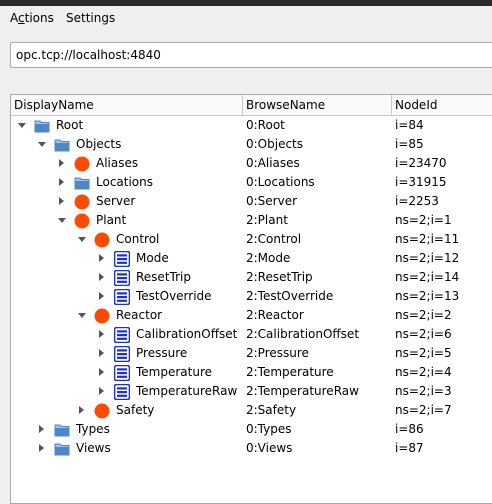  What do you see at coordinates (268, 258) in the screenshot?
I see `node-browse-name: 2:Mode` at bounding box center [268, 258].